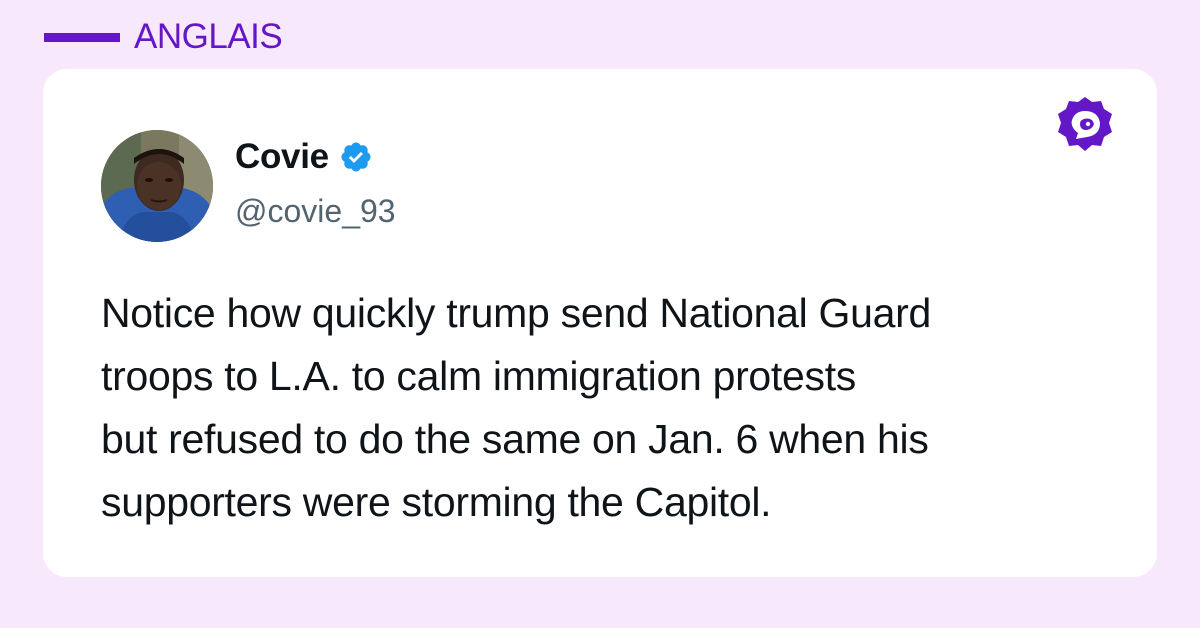 Image resolution: width=1200 pixels, height=628 pixels. What do you see at coordinates (282, 157) in the screenshot?
I see `display-name: Covie` at bounding box center [282, 157].